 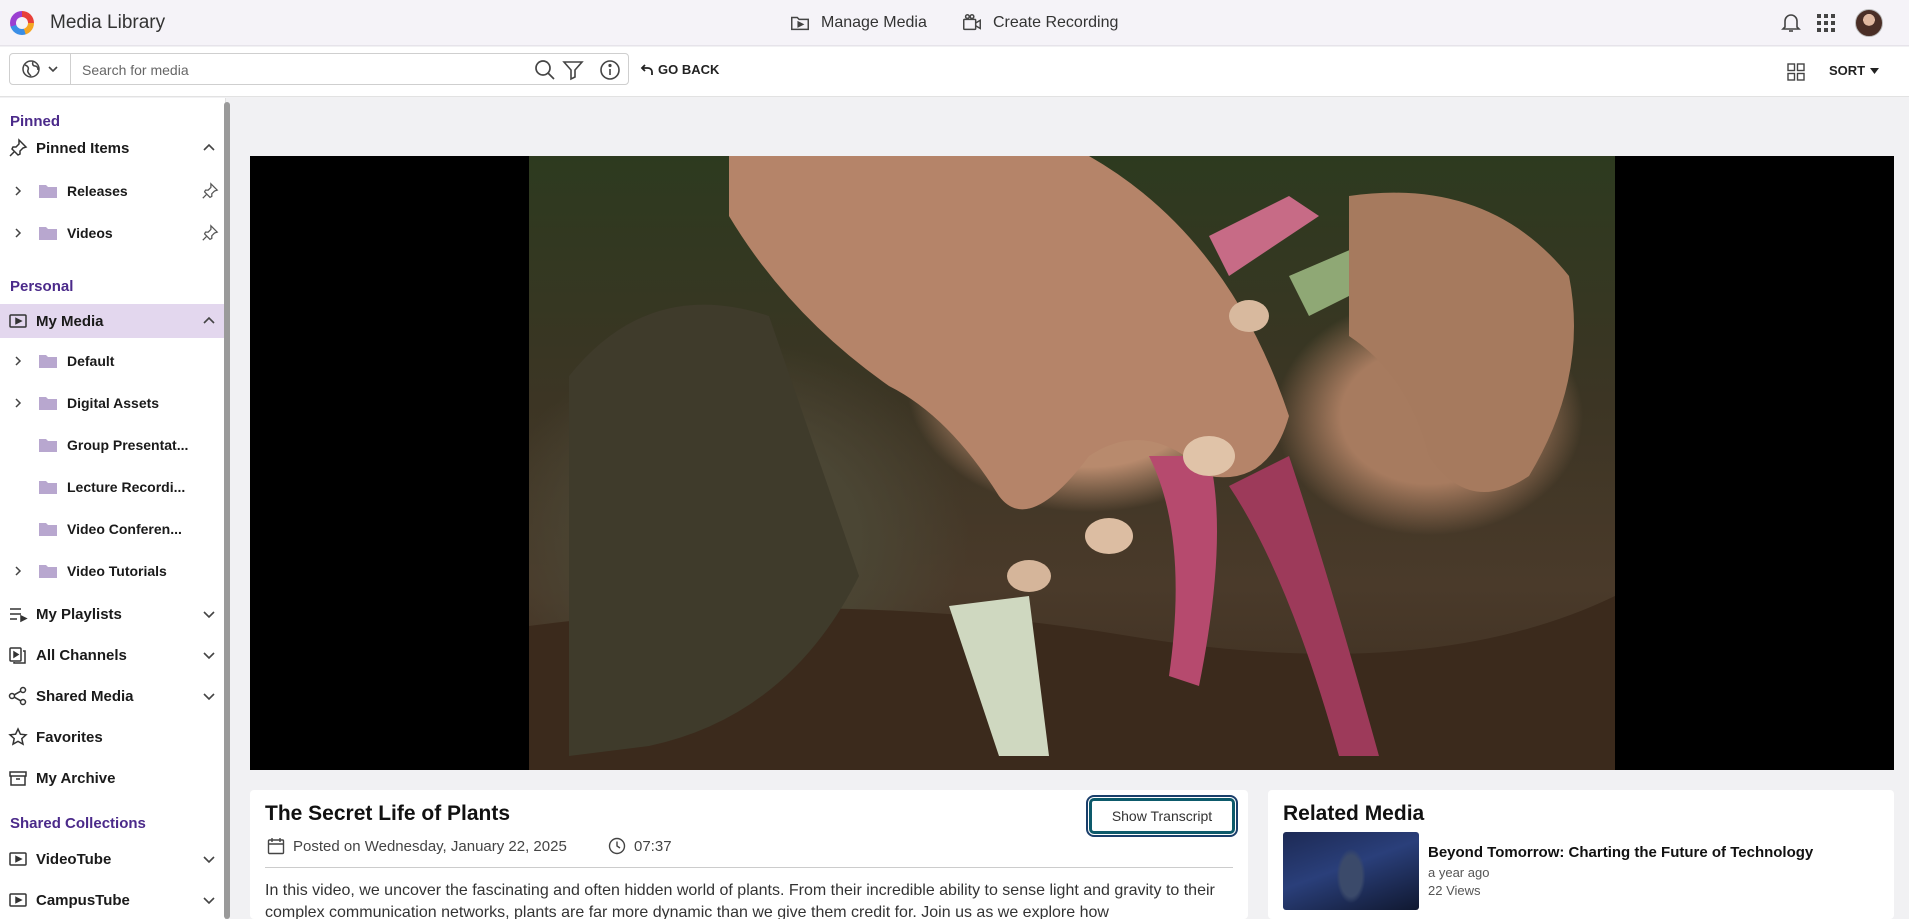 What do you see at coordinates (69, 737) in the screenshot?
I see `sidebar-item-label: Favorites` at bounding box center [69, 737].